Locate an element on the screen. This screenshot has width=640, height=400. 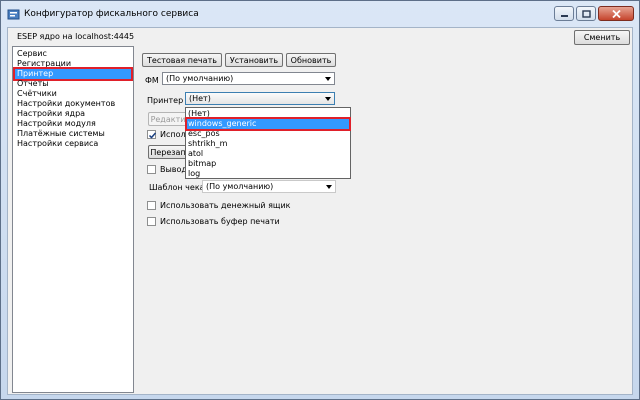
sidebar-item-service: Сервис is located at coordinates (32, 54).